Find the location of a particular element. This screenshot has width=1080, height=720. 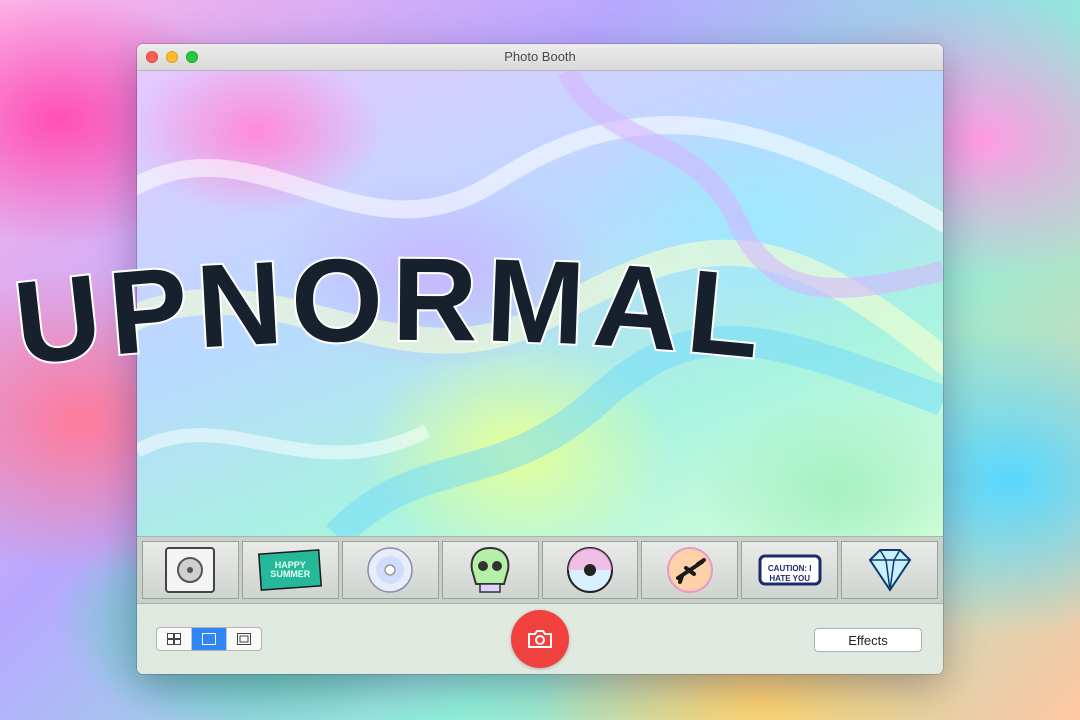

single-photo-icon is located at coordinates (209, 639).